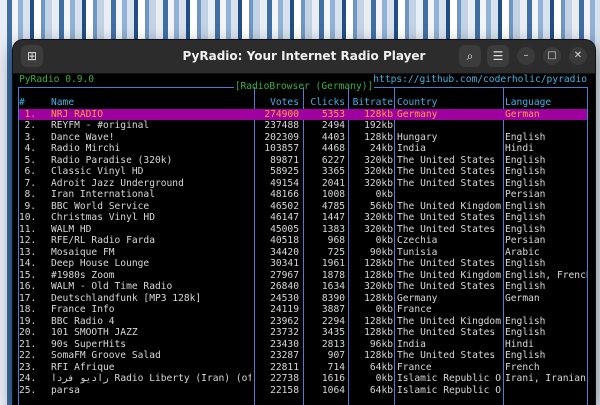 This screenshot has width=600, height=405. Describe the element at coordinates (303, 114) in the screenshot. I see `station-row: 1. NRJ RADIO 274900 5353 128kb Germany German` at that location.